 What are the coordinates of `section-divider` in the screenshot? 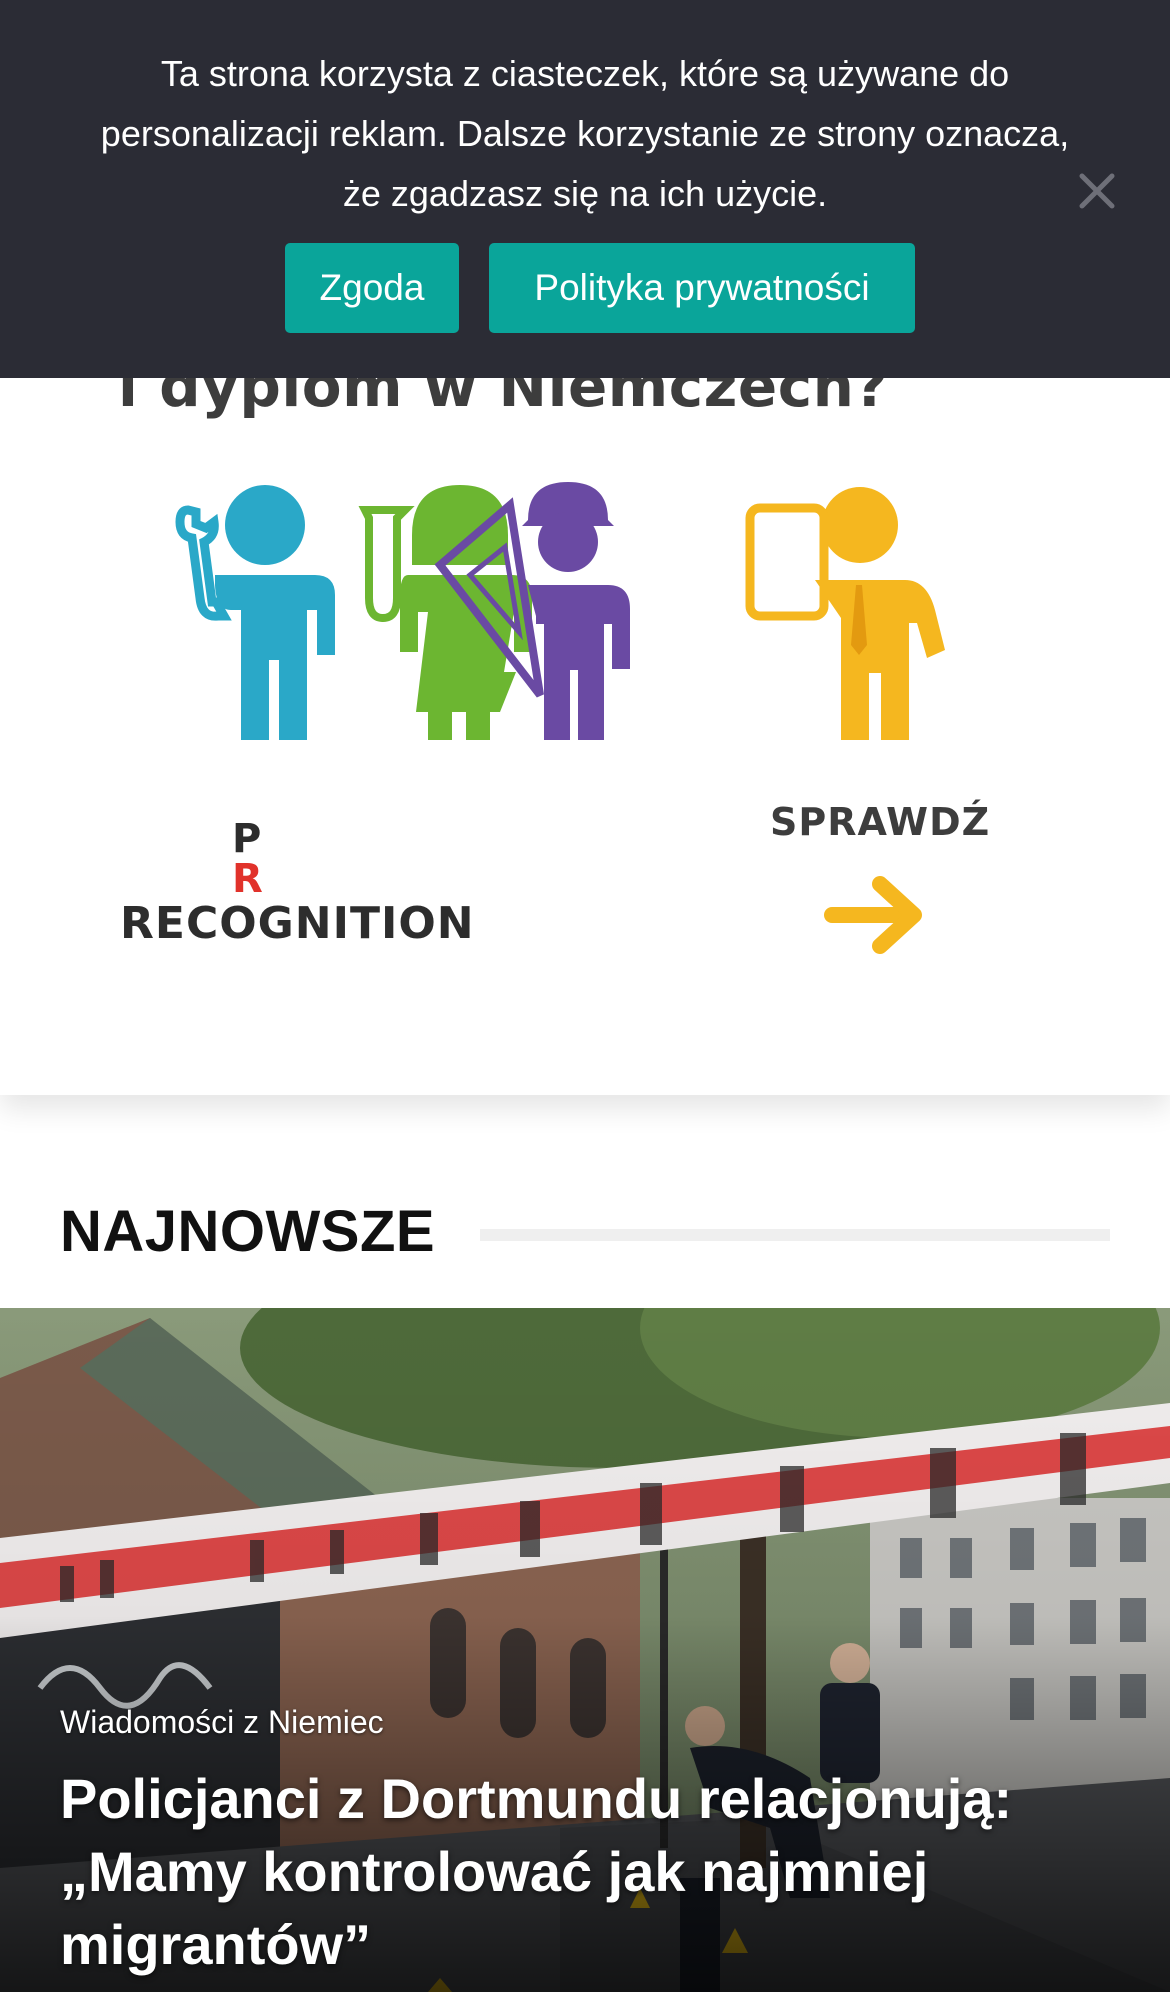 It's located at (795, 1235).